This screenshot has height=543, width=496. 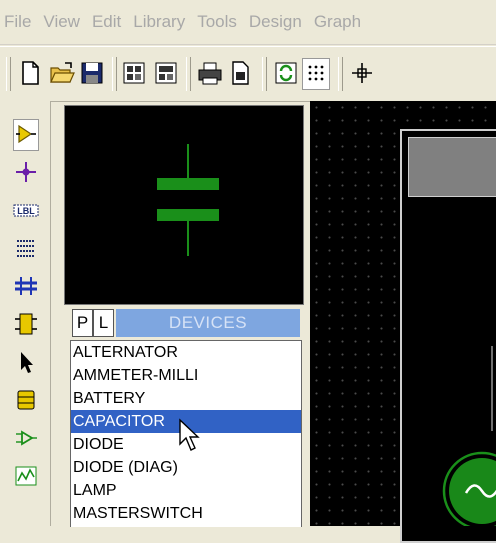 I want to click on menu-view: View, so click(x=61, y=22).